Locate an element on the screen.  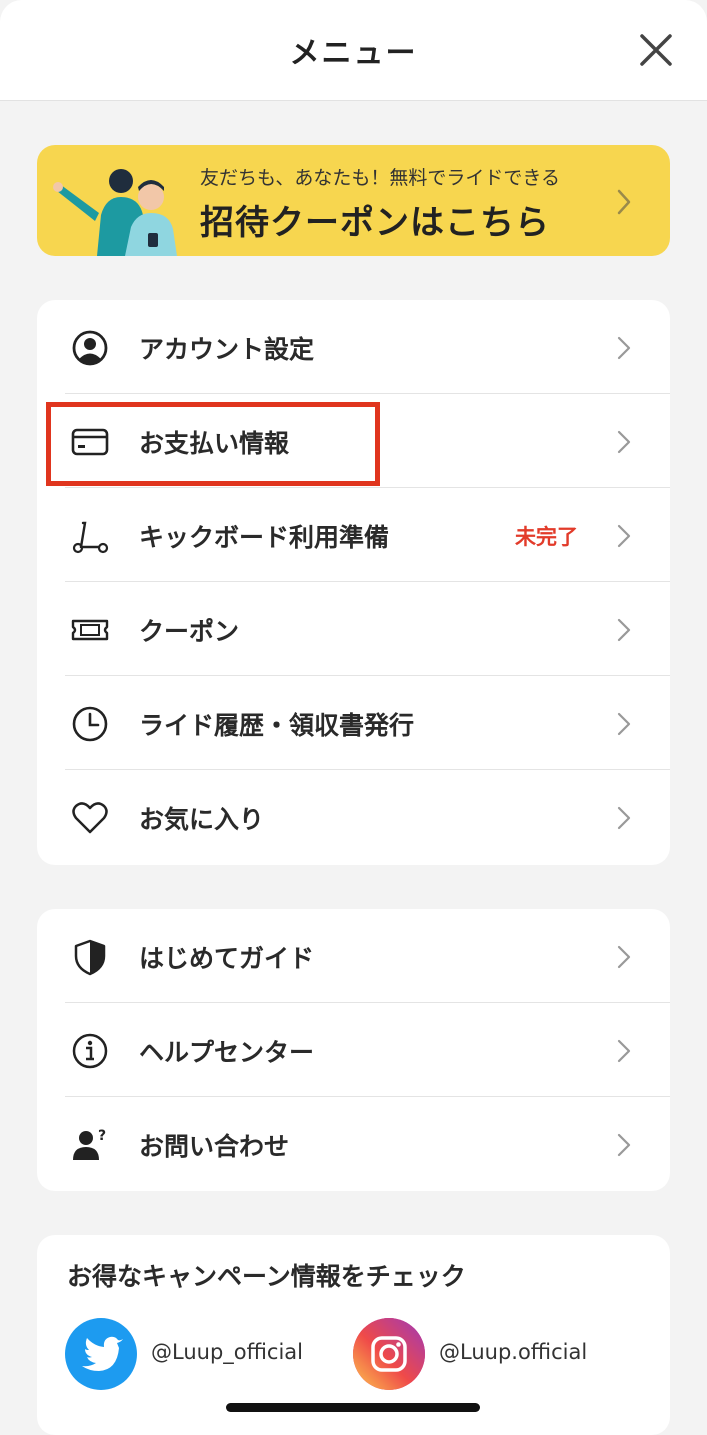
clock-icon is located at coordinates (90, 724).